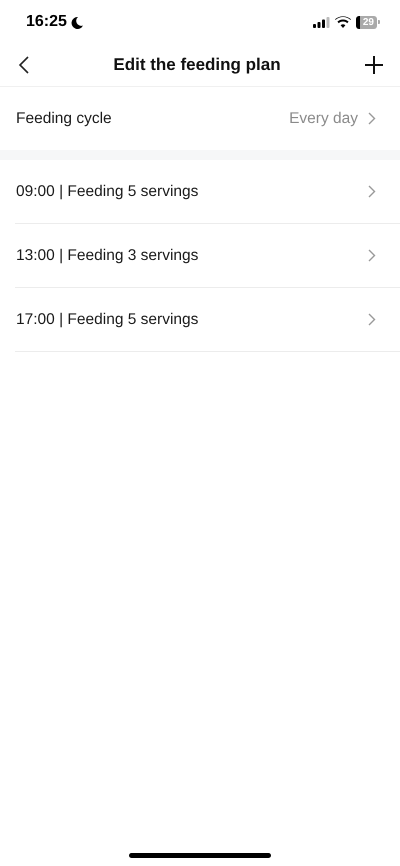 The image size is (400, 866). What do you see at coordinates (24, 65) in the screenshot?
I see `back-icon` at bounding box center [24, 65].